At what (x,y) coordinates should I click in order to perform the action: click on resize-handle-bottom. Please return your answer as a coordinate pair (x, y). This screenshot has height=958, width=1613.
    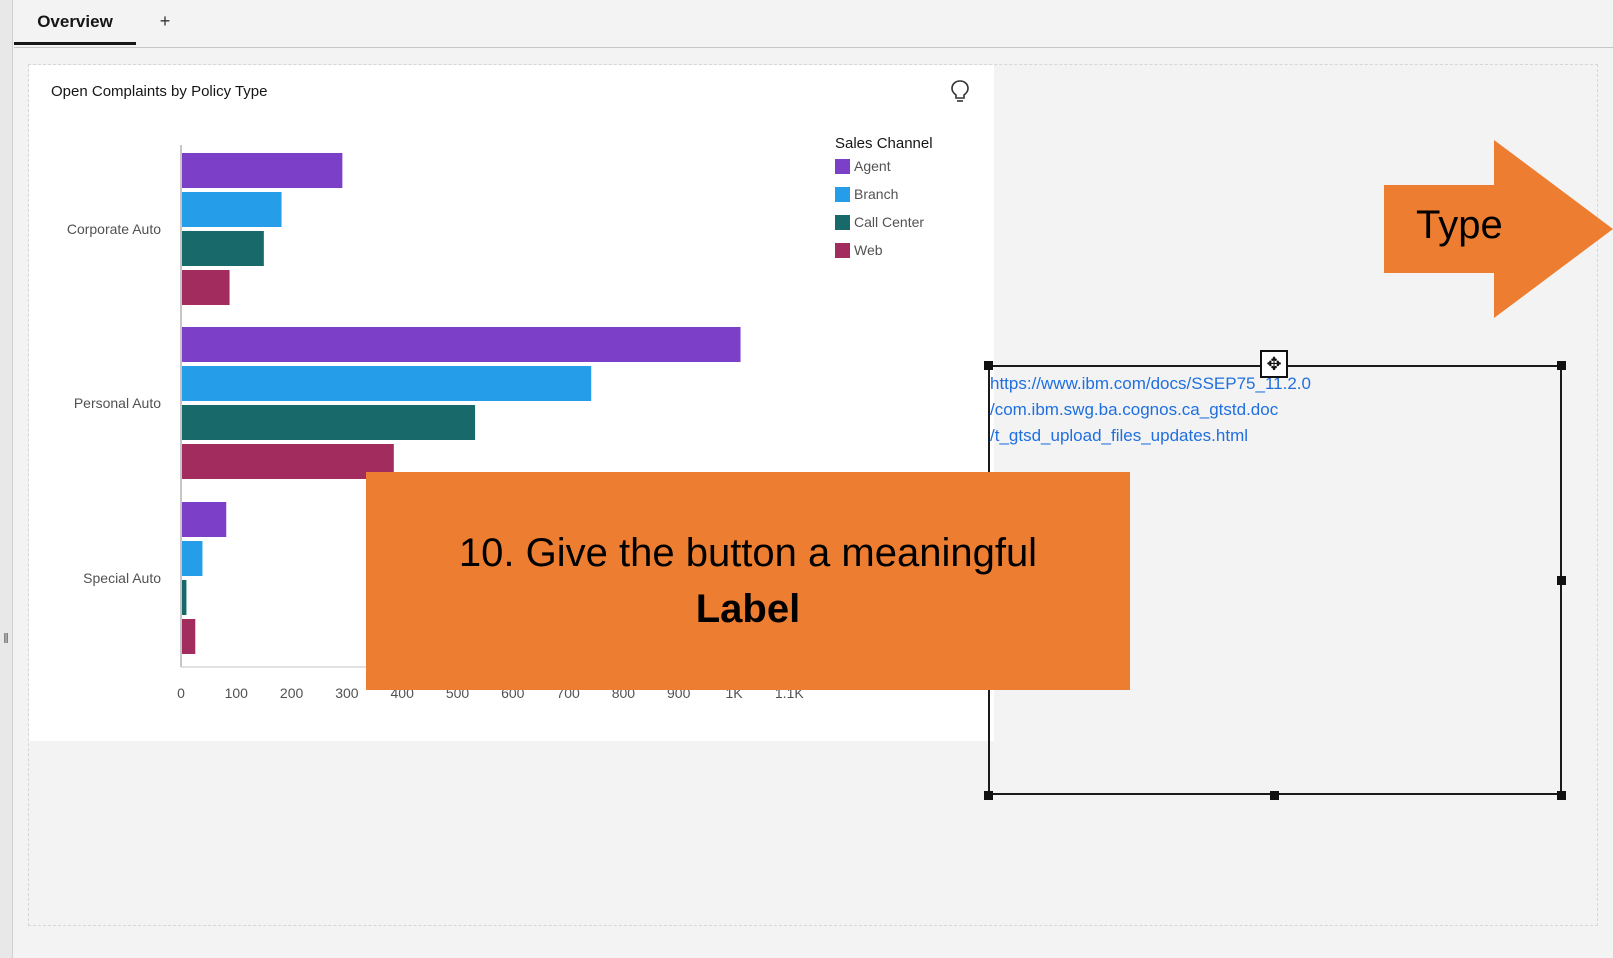
    Looking at the image, I should click on (1274, 795).